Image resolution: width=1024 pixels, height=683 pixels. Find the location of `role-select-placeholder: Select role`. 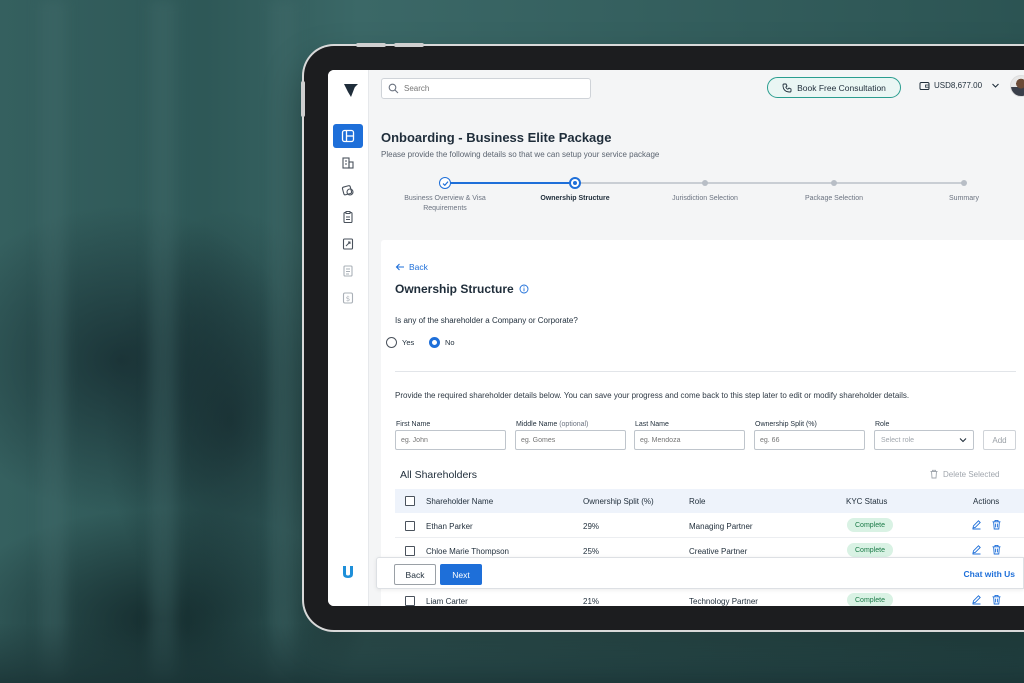

role-select-placeholder: Select role is located at coordinates (898, 440).